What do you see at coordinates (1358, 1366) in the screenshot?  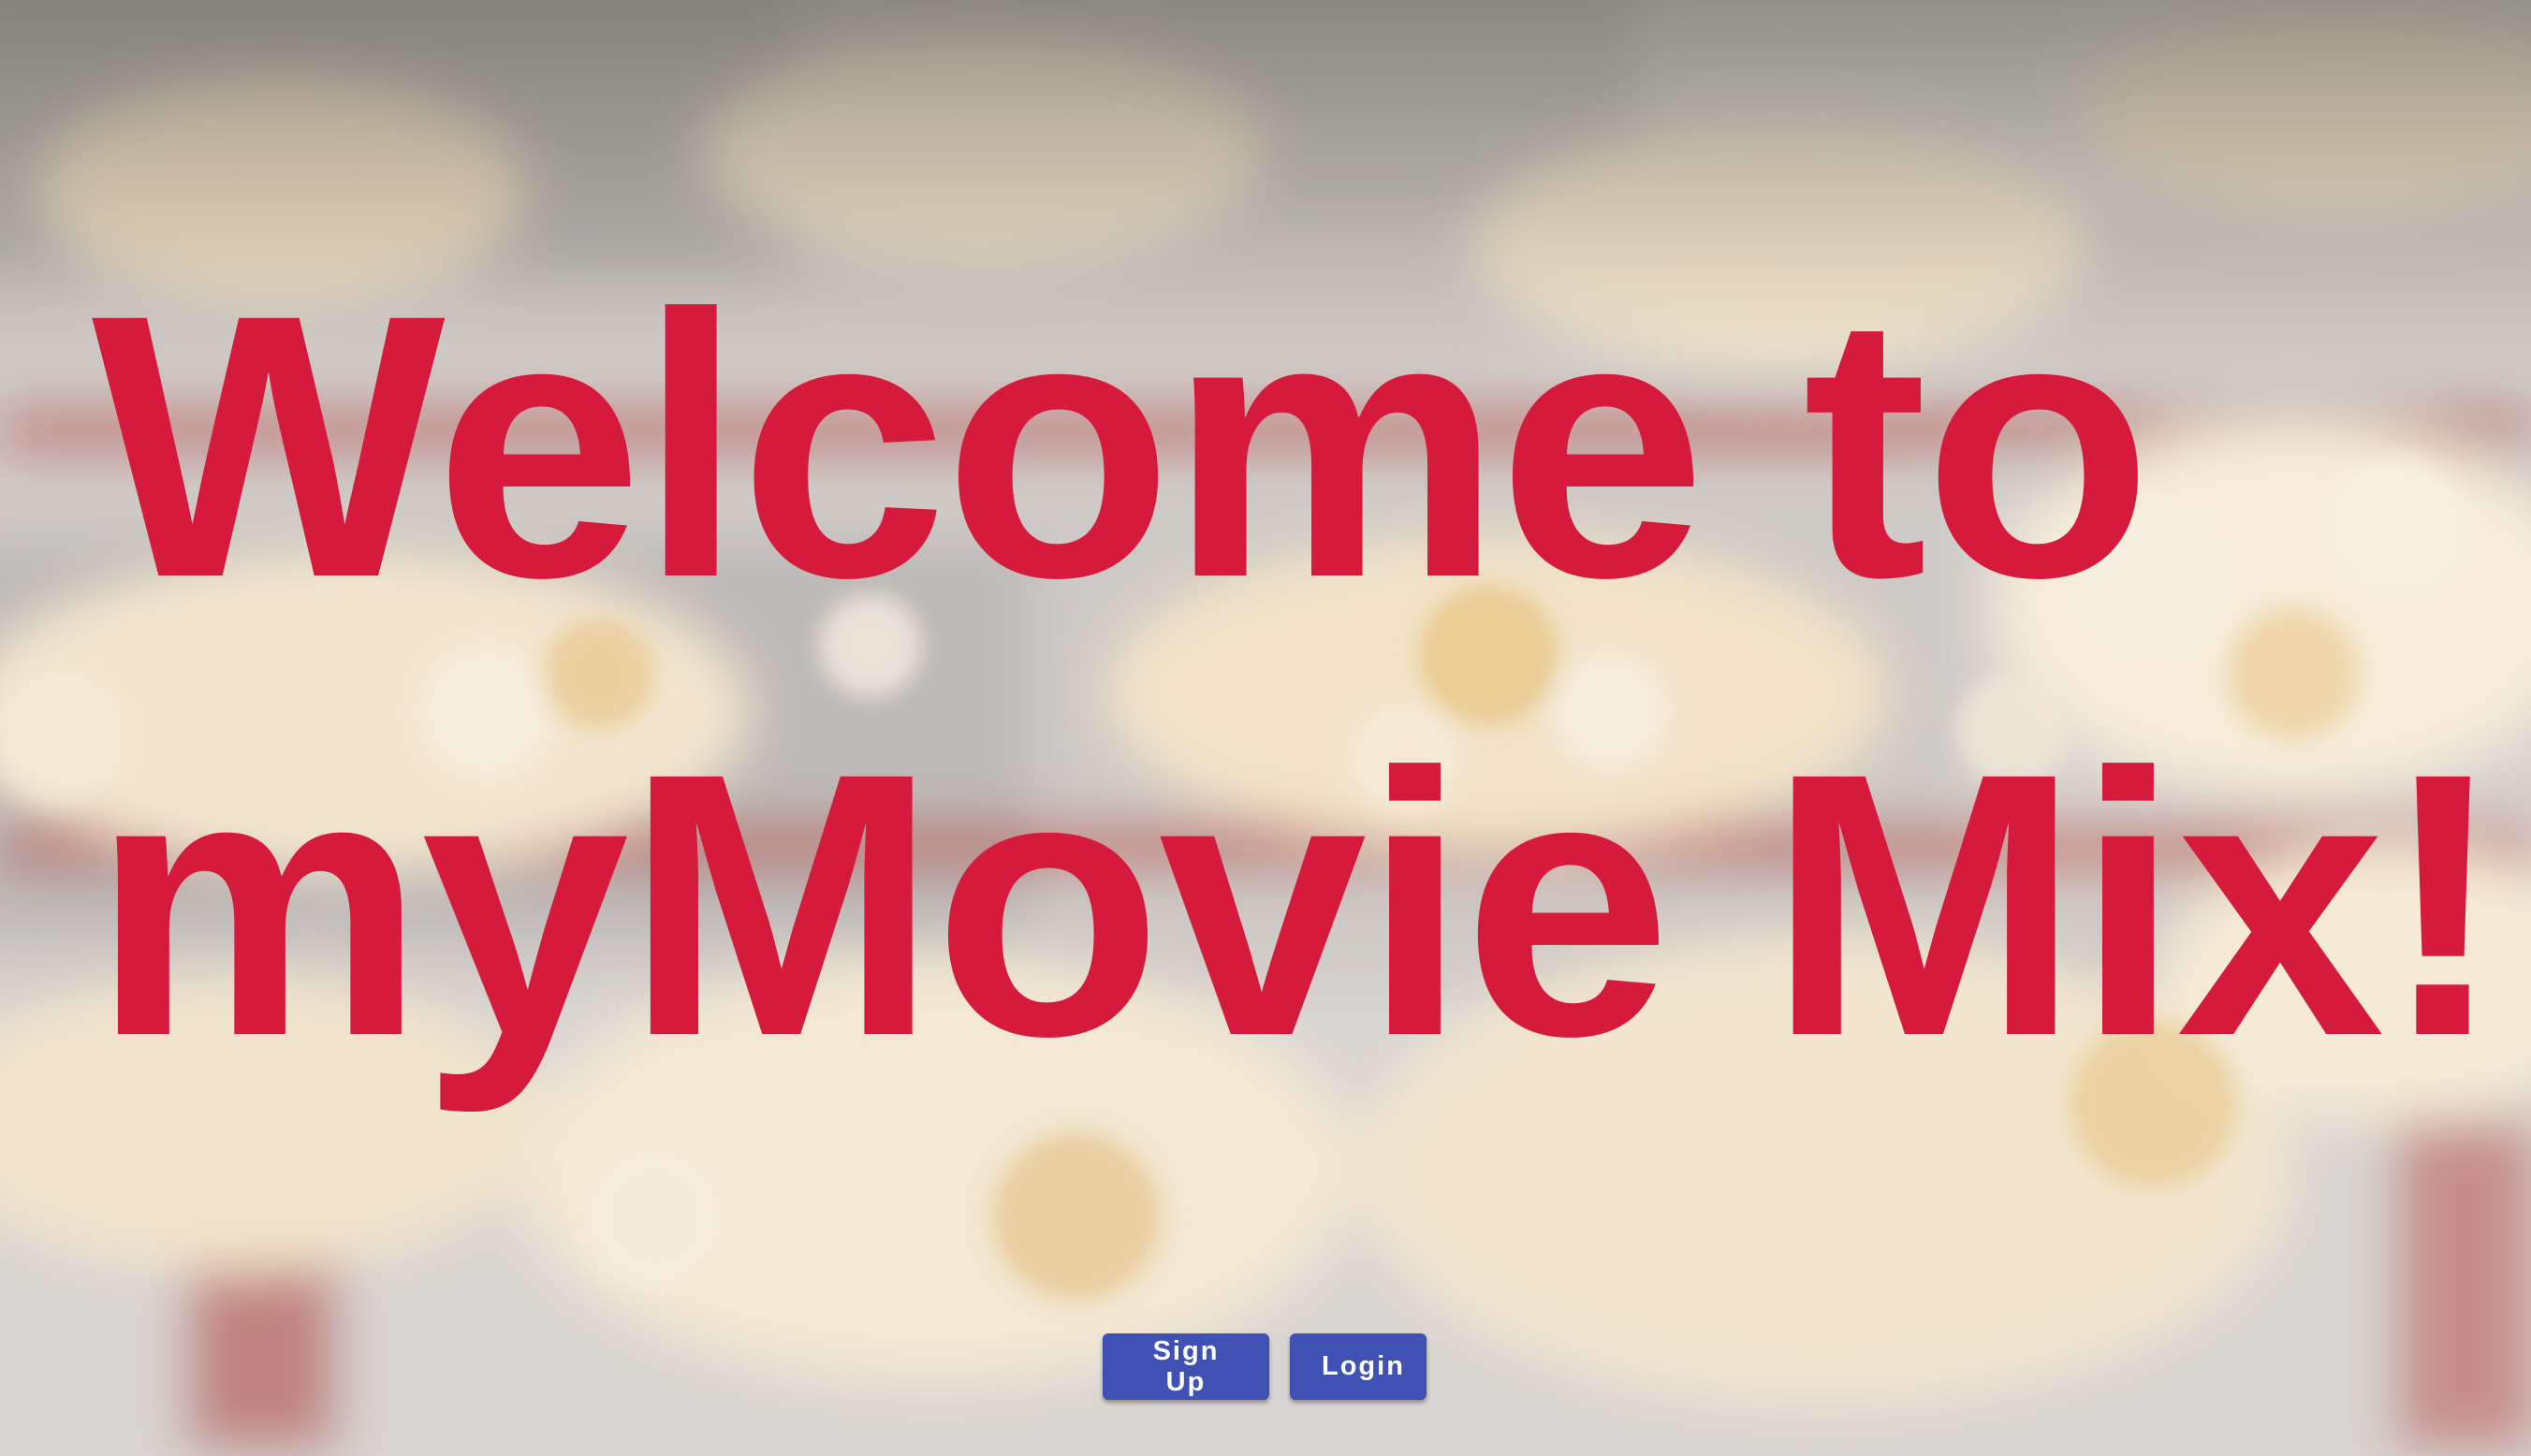 I see `login-button: Login` at bounding box center [1358, 1366].